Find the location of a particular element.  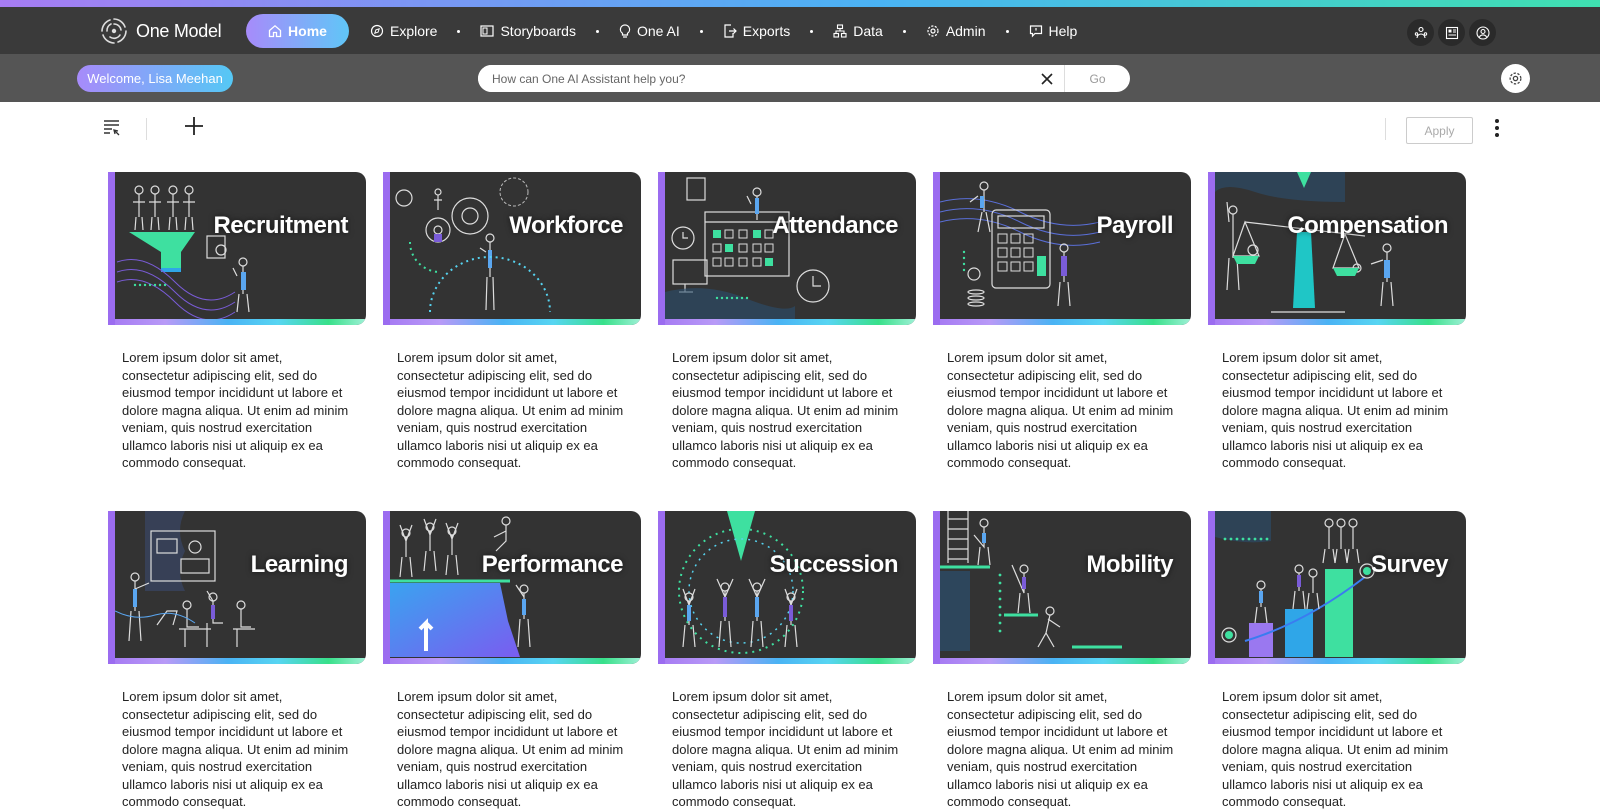

performance-illustration-icon is located at coordinates (460, 586).